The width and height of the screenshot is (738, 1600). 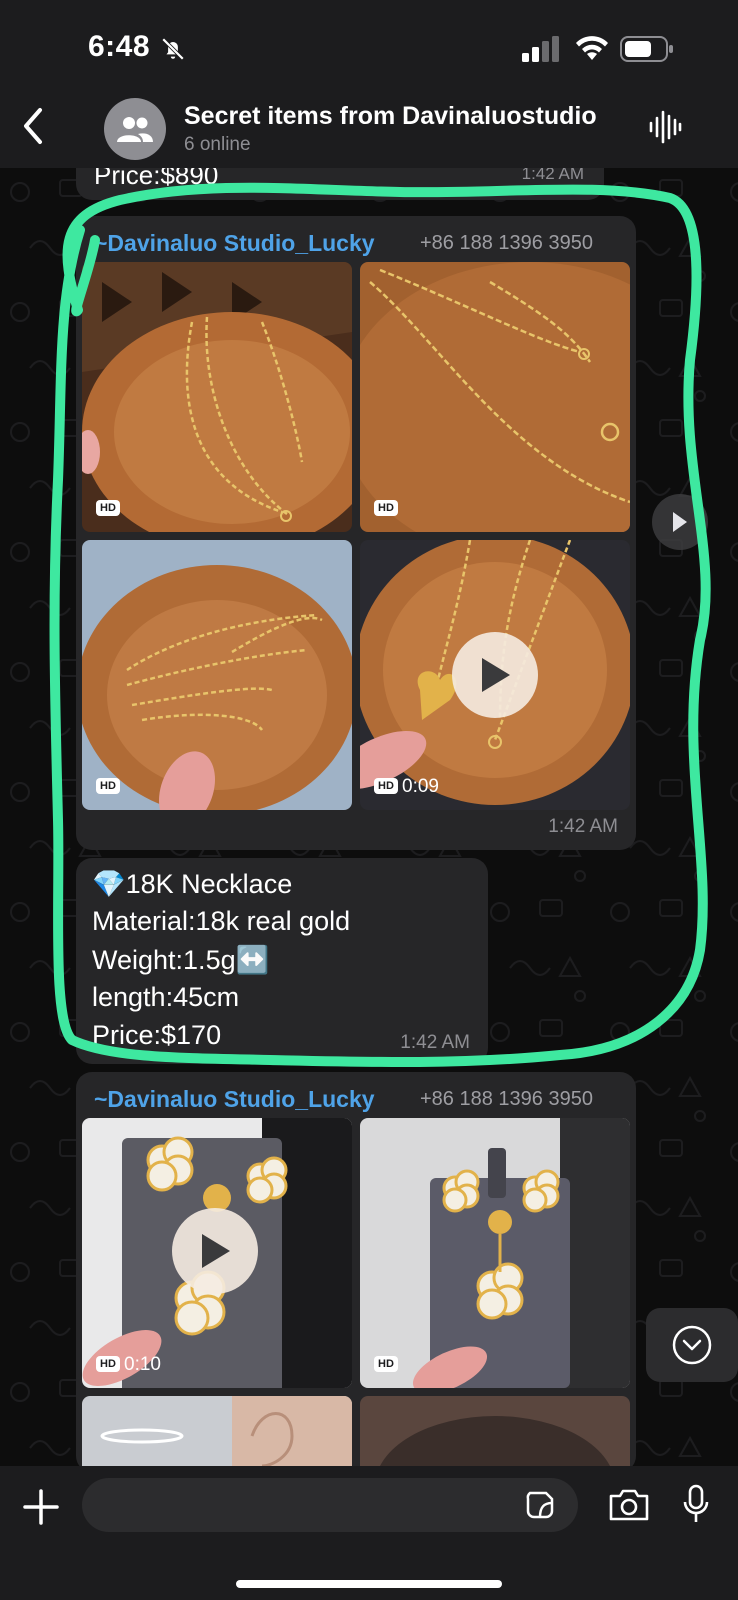 I want to click on scroll-to-bottom-button, so click(x=692, y=1345).